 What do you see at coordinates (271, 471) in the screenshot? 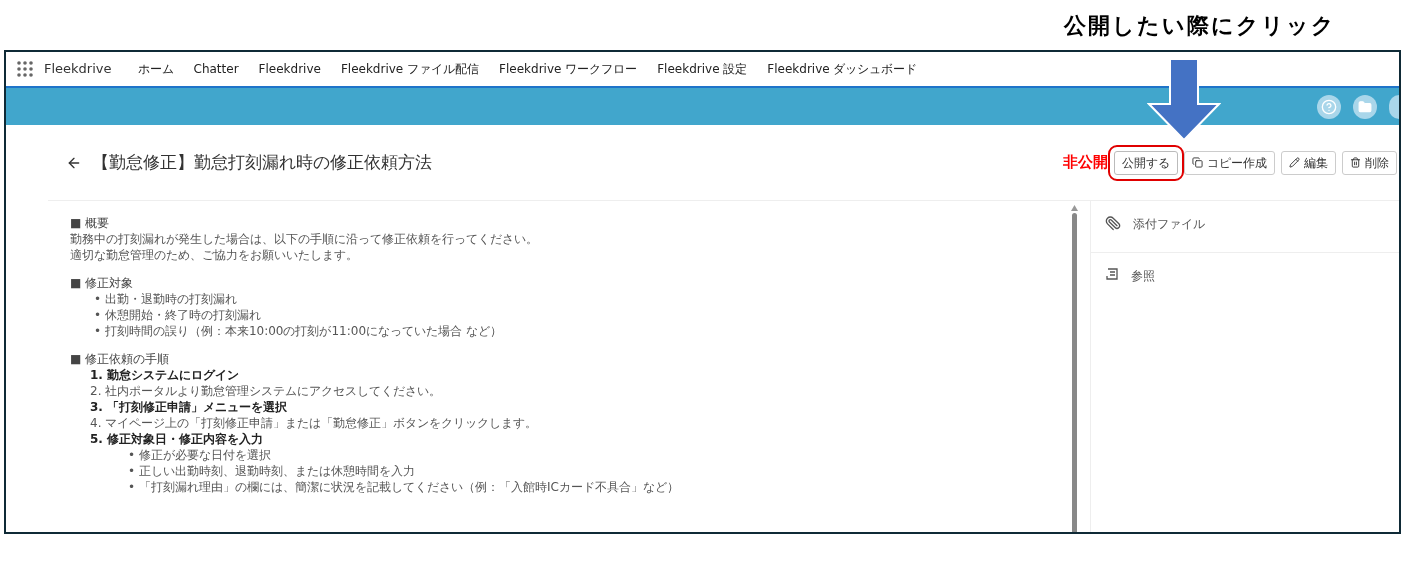
I see `bullet-item: • 正しい出勤時刻、退勤時刻、または休憩時間を入力` at bounding box center [271, 471].